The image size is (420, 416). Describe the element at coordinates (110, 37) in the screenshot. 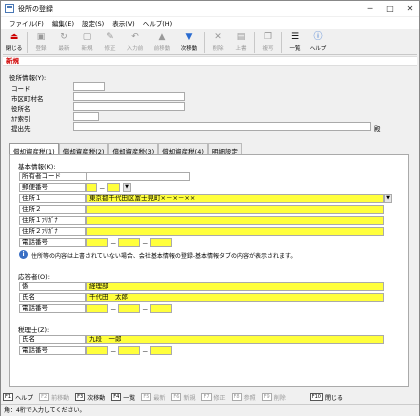

I see `edit-icon: ✎` at that location.